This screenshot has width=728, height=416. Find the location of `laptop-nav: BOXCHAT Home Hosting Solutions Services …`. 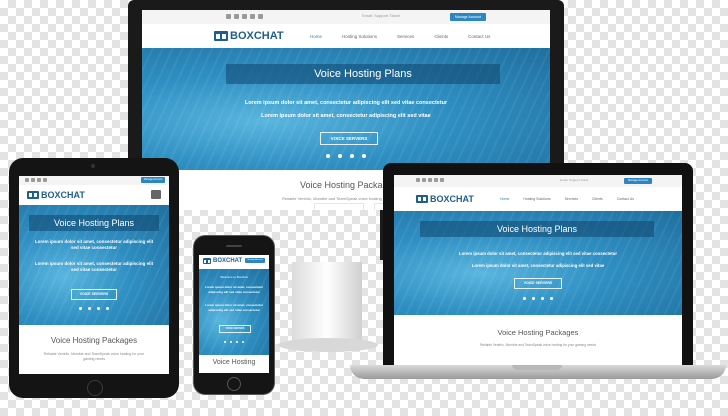

laptop-nav: BOXCHAT Home Hosting Solutions Services … is located at coordinates (538, 199).